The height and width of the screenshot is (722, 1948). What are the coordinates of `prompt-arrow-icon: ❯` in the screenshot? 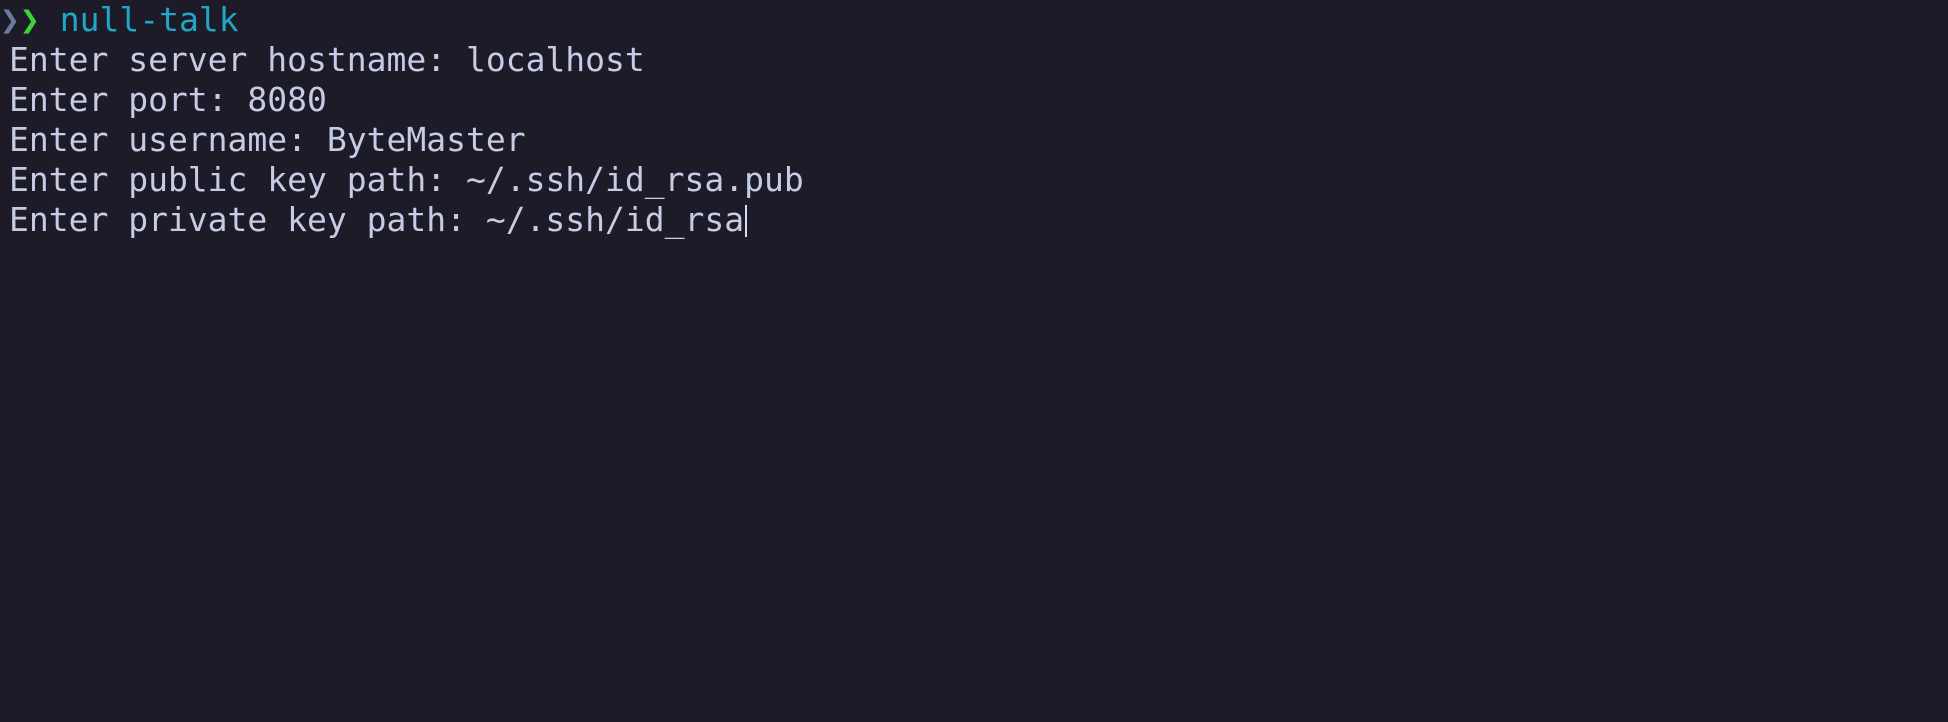 It's located at (29, 19).